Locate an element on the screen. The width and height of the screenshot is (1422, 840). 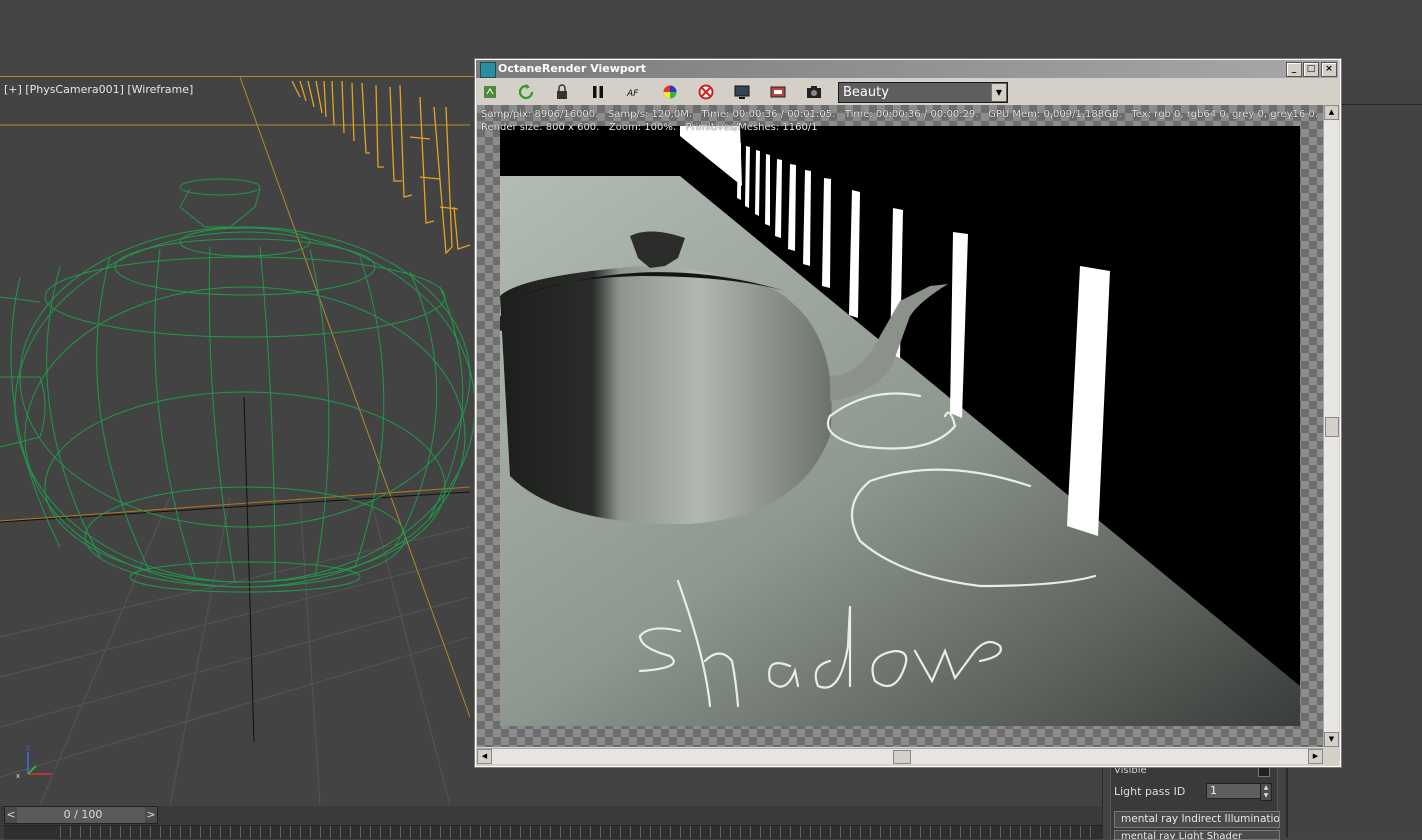
camera-icon is located at coordinates (814, 92).